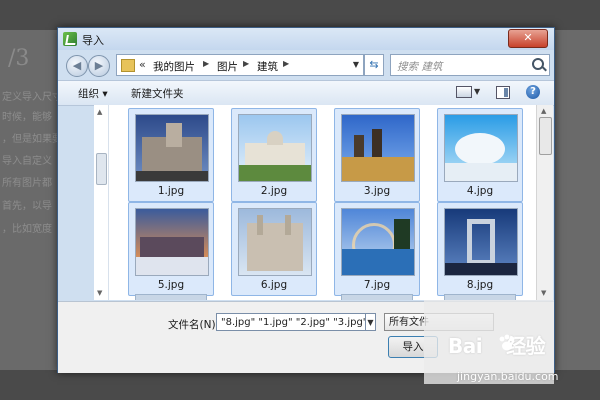 The width and height of the screenshot is (600, 400). Describe the element at coordinates (465, 346) in the screenshot. I see `baidu-logo-text: Bai` at that location.